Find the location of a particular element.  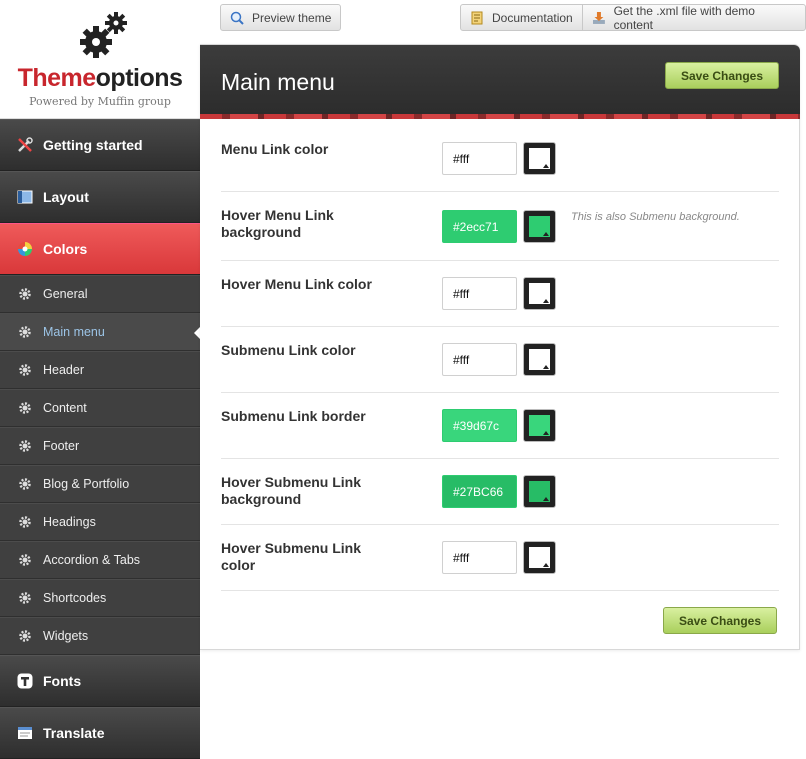

sidebar-sub-accordion-tabs: Accordion & Tabs is located at coordinates (100, 560).